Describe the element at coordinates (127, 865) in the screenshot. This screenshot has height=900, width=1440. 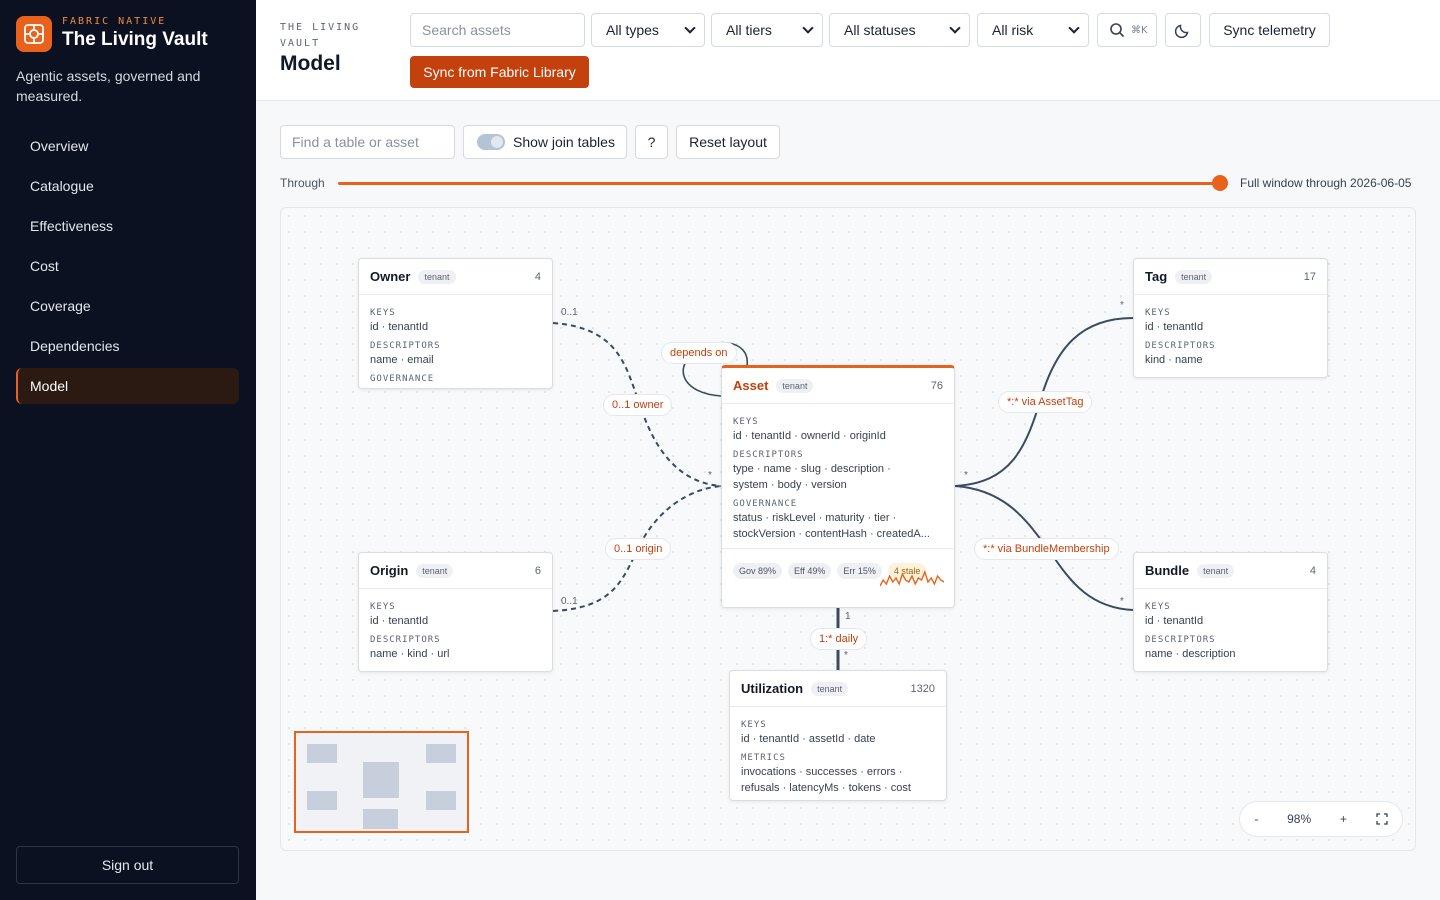
I see `sign-out-button: Sign out` at that location.